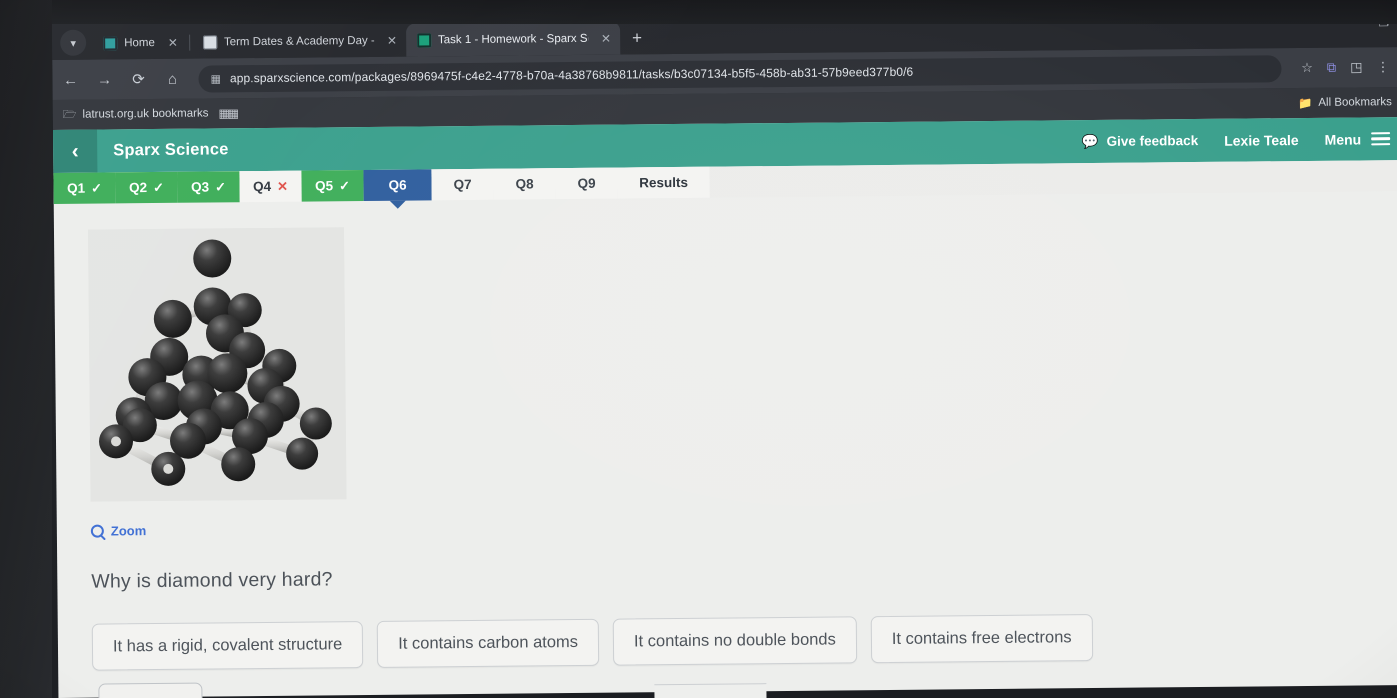 The width and height of the screenshot is (1397, 698). I want to click on question-tab-q3: Q3 ✓, so click(208, 187).